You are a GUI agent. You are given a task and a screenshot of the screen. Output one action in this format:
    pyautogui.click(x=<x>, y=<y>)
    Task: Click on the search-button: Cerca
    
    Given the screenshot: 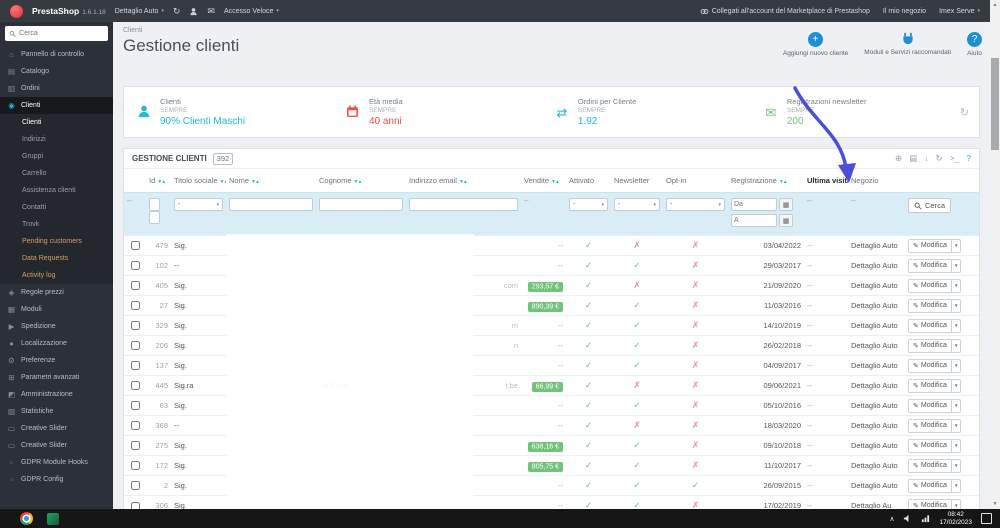 What is the action you would take?
    pyautogui.click(x=930, y=205)
    